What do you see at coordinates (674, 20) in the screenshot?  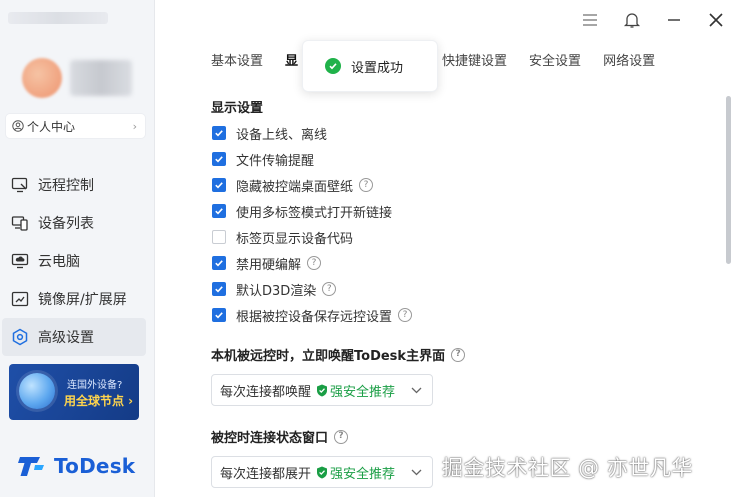 I see `minimize-icon` at bounding box center [674, 20].